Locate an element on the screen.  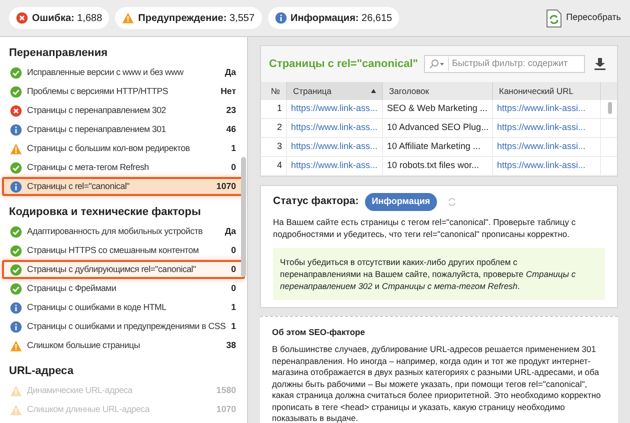
status-counter: Предупреждение: 3,557 is located at coordinates (188, 18).